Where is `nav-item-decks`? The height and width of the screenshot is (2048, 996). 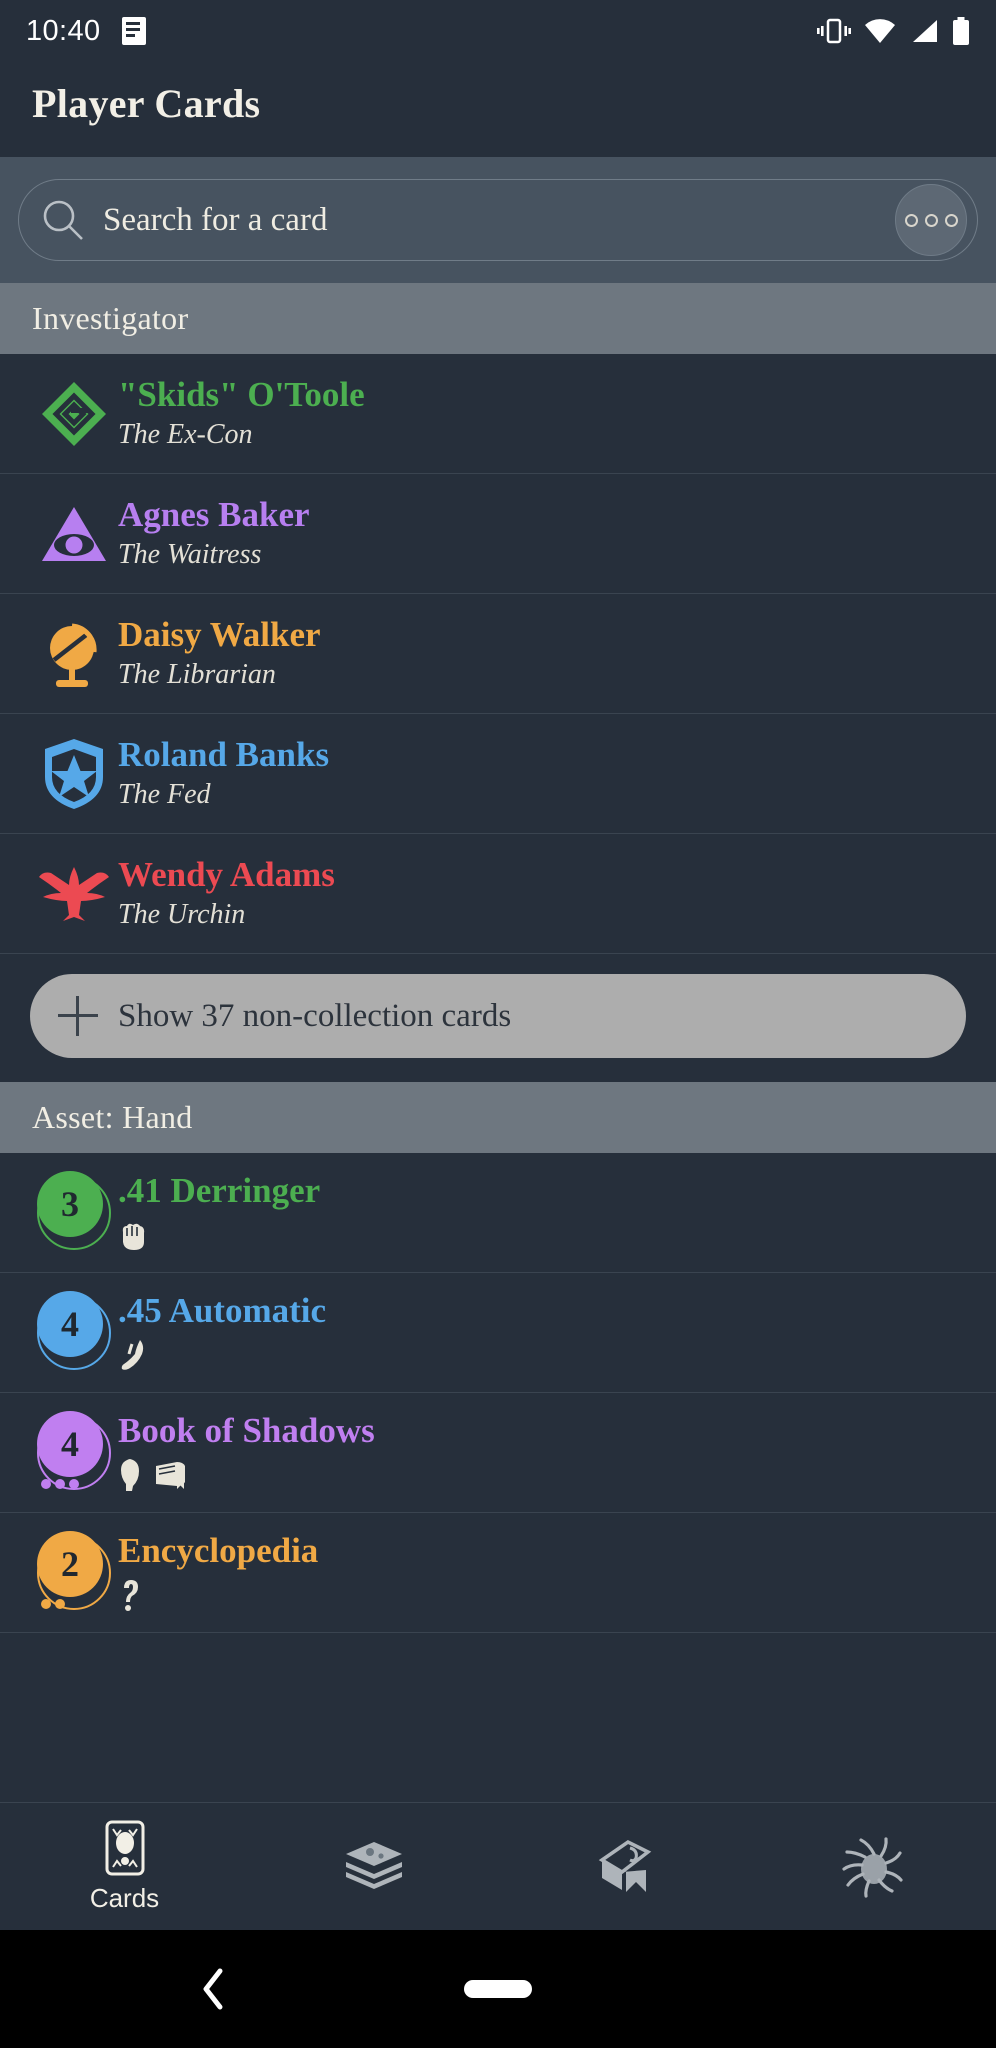 nav-item-decks is located at coordinates (373, 1866).